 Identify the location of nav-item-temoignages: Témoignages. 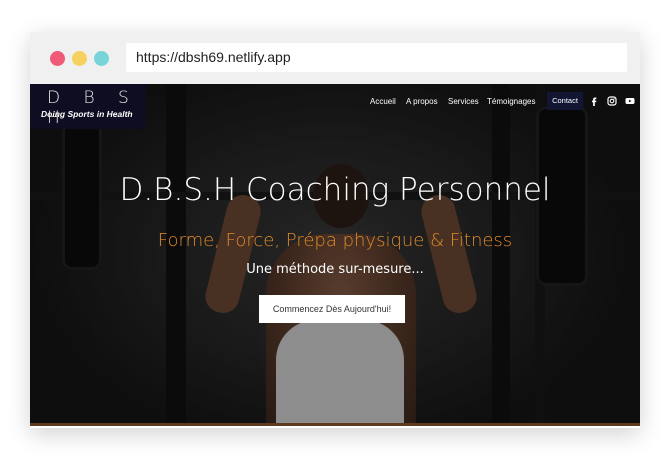
(511, 102).